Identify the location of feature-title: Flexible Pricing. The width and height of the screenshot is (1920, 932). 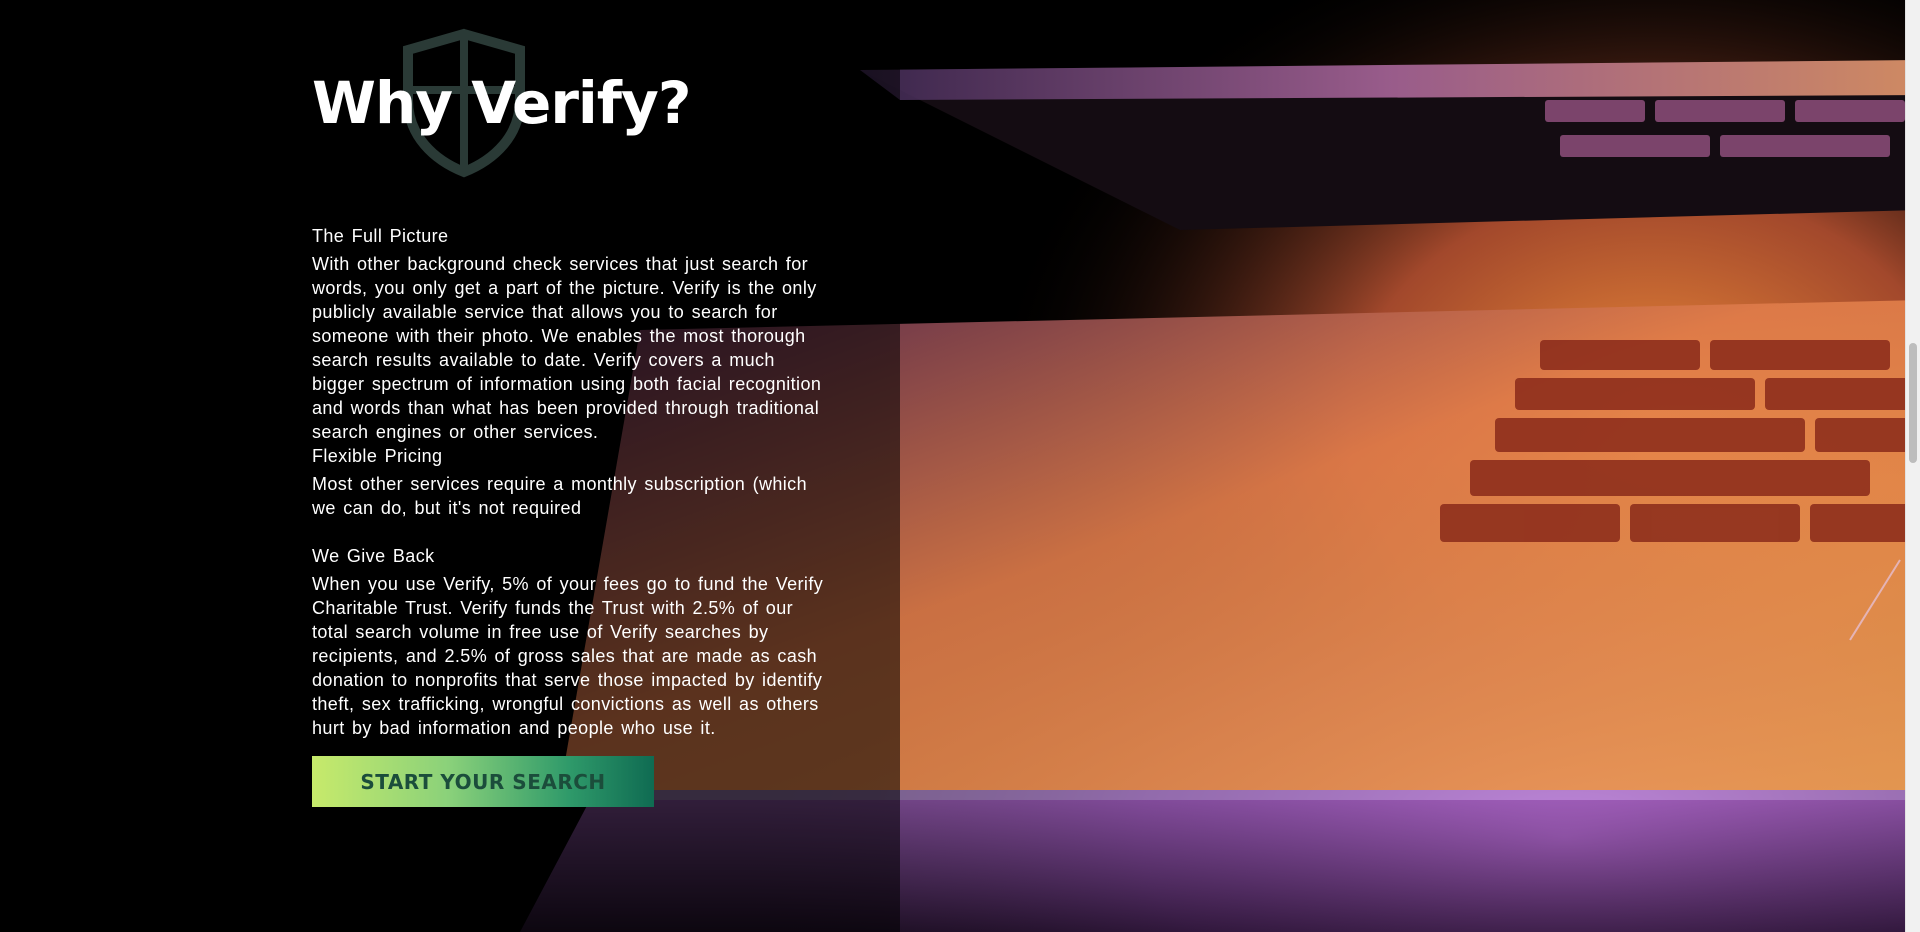
(377, 456).